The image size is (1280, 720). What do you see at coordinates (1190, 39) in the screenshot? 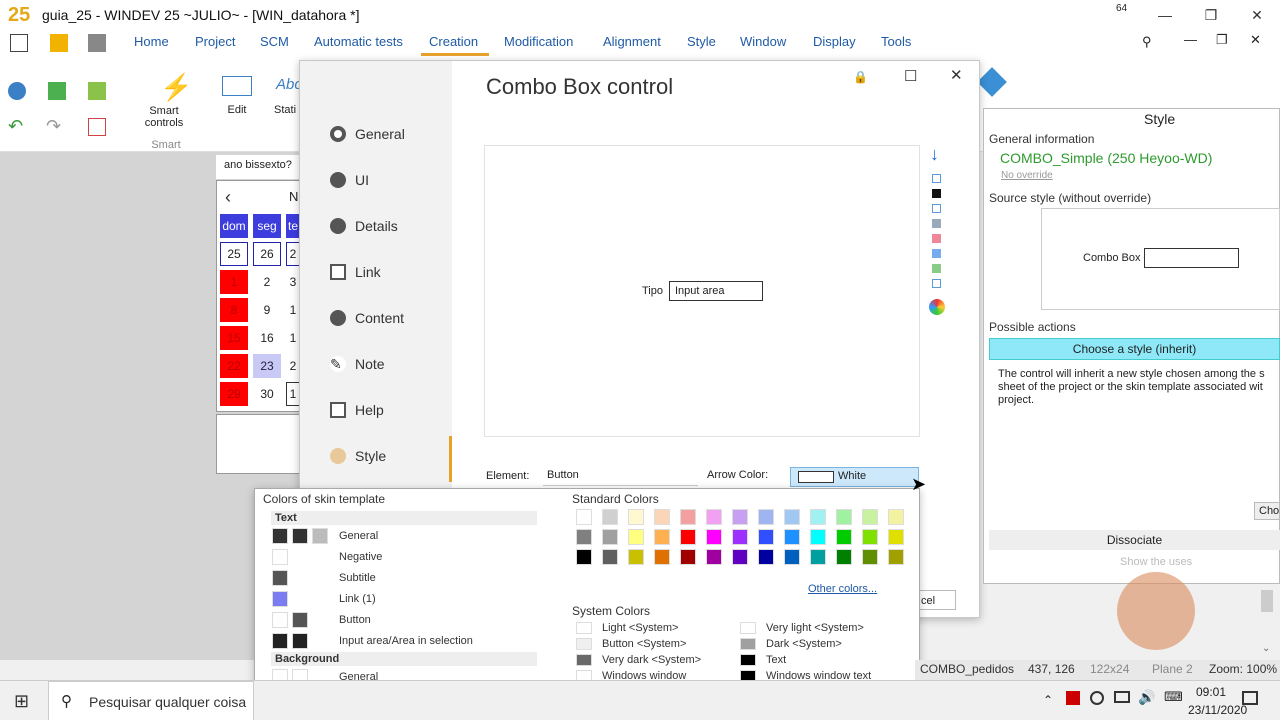
I see `ribbon-minimize-icon: —` at bounding box center [1190, 39].